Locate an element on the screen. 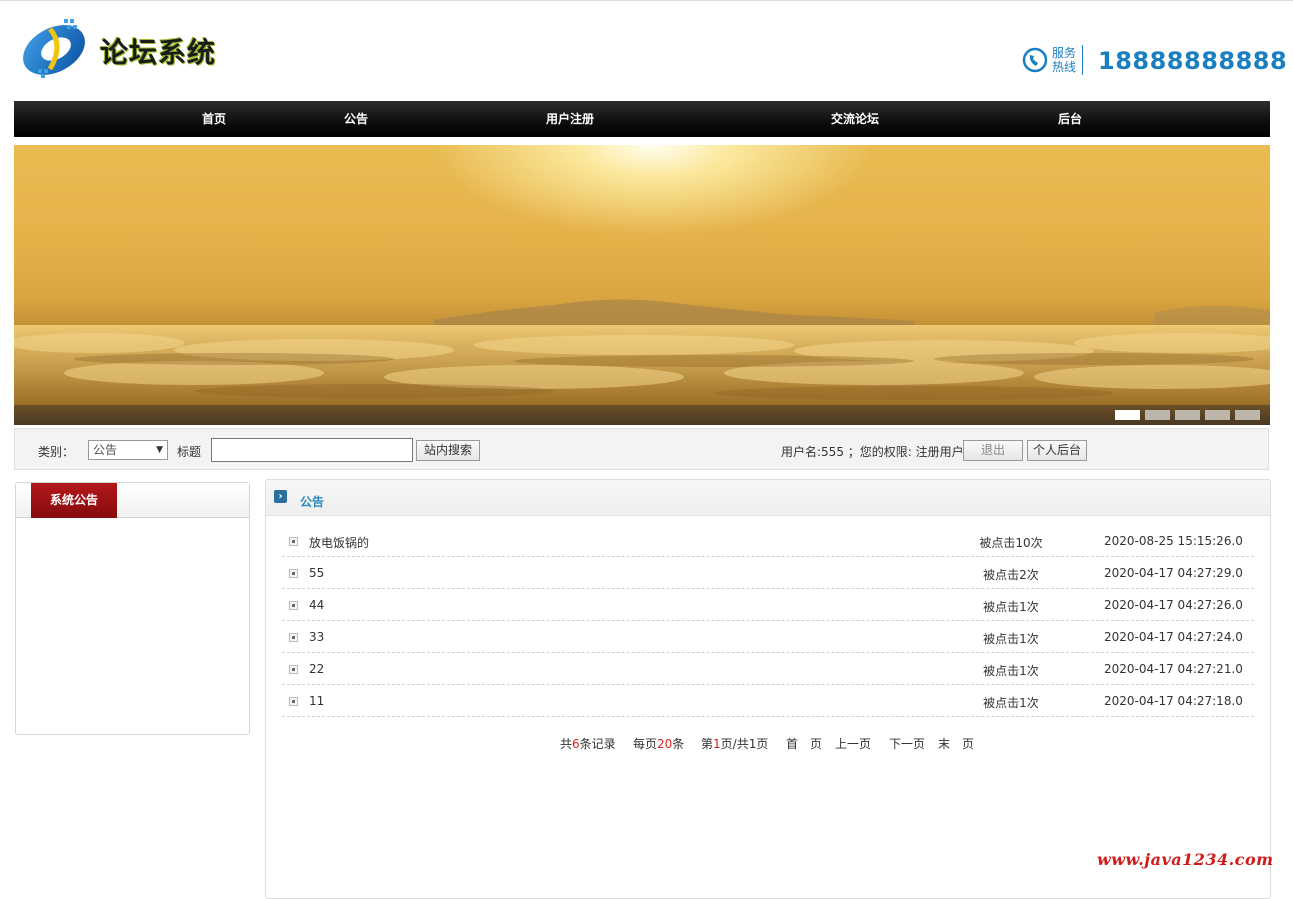 The height and width of the screenshot is (899, 1293). list-item: 33 被点击1次 2020-04-17 04:27:24.0 is located at coordinates (768, 637).